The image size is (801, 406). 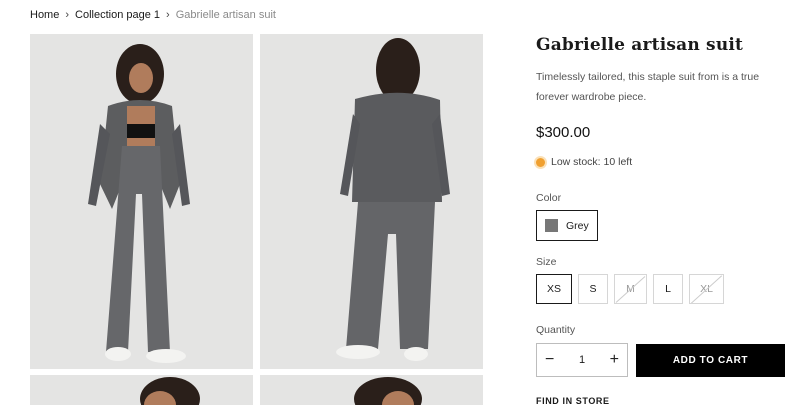 What do you see at coordinates (556, 330) in the screenshot?
I see `quantity-label: Quantity` at bounding box center [556, 330].